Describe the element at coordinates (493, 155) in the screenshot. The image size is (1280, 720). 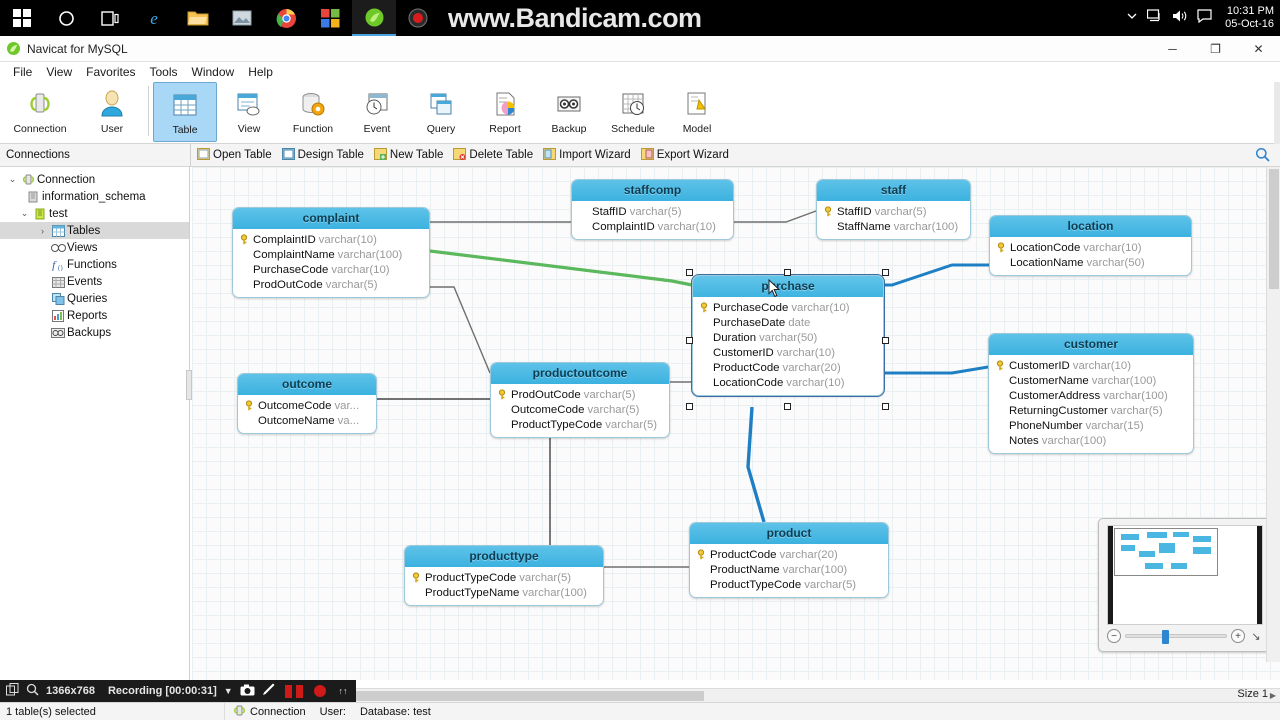
I see `action-delete-table: Delete Table` at that location.